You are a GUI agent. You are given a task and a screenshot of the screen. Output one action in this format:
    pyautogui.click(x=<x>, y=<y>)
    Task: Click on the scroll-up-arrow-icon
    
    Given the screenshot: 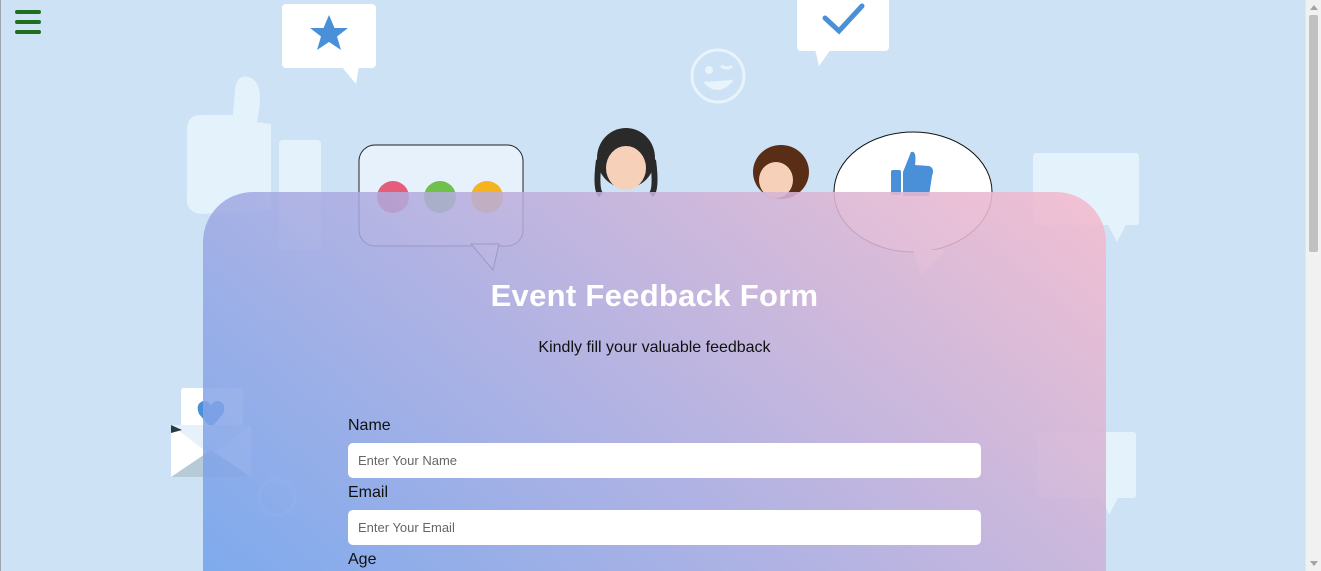 What is the action you would take?
    pyautogui.click(x=1314, y=7)
    